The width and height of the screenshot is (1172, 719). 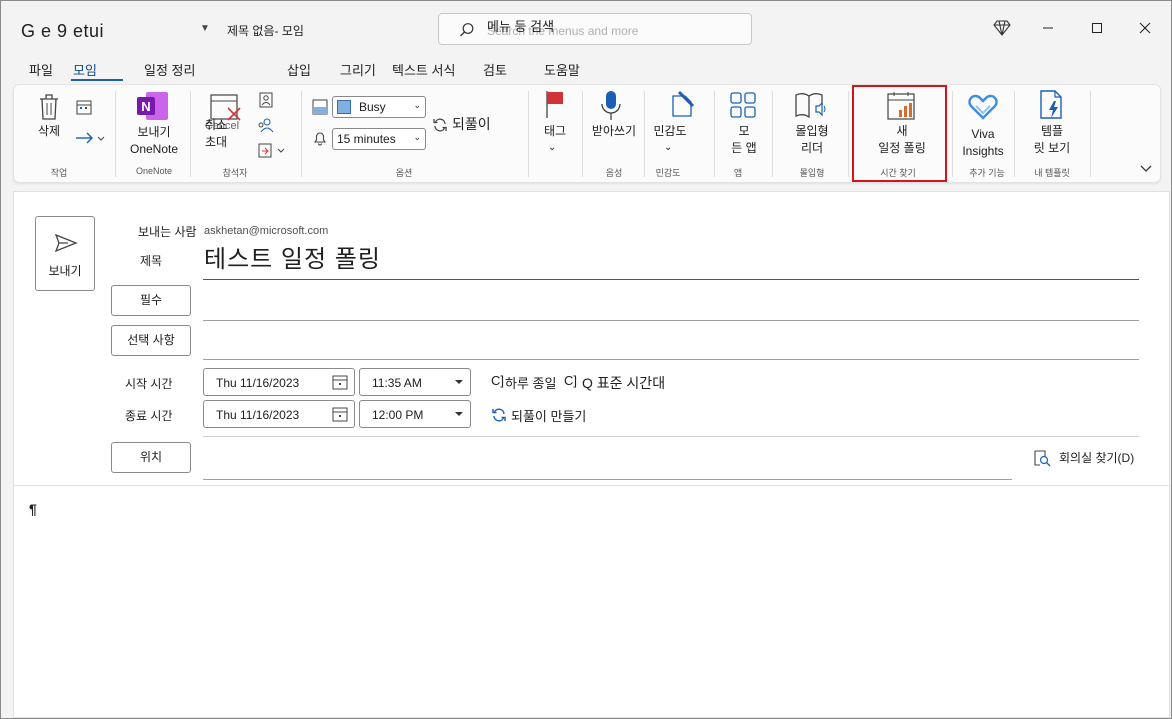 I want to click on tab-insert: 삽입, so click(x=299, y=69).